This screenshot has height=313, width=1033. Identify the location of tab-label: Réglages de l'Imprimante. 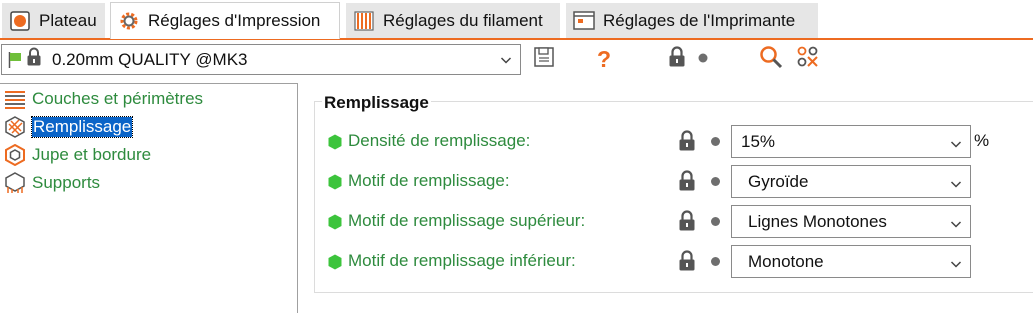
(699, 20).